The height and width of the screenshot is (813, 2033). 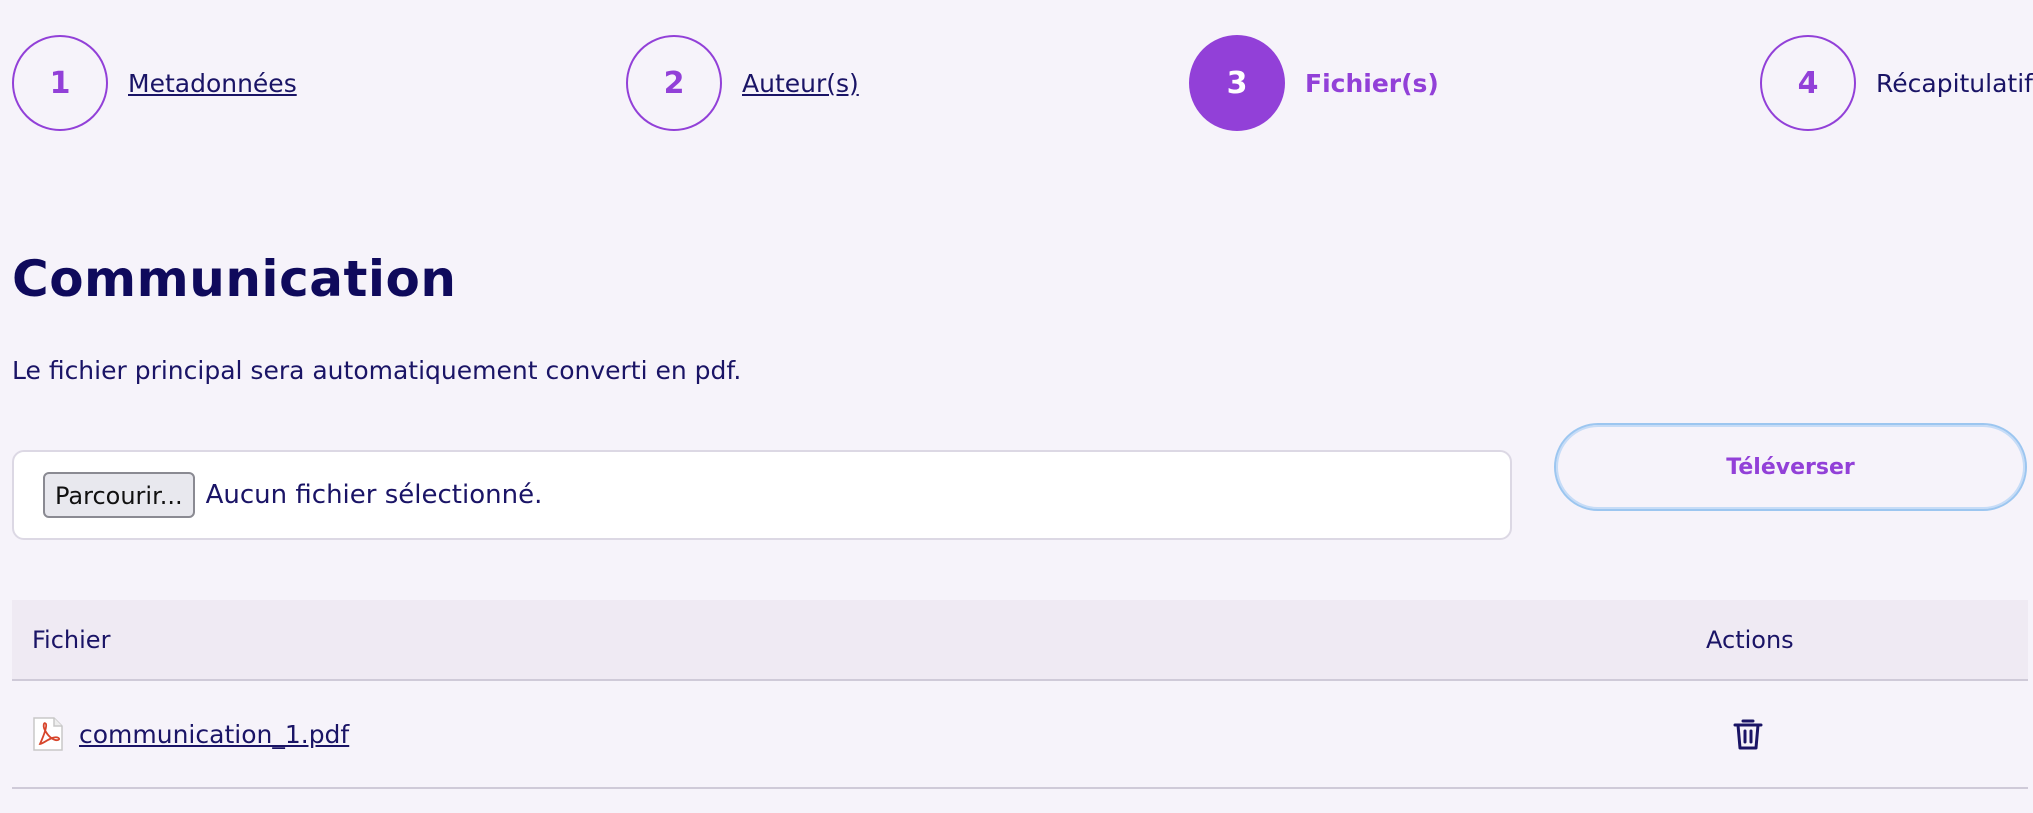 I want to click on step-number-2: 2, so click(x=674, y=83).